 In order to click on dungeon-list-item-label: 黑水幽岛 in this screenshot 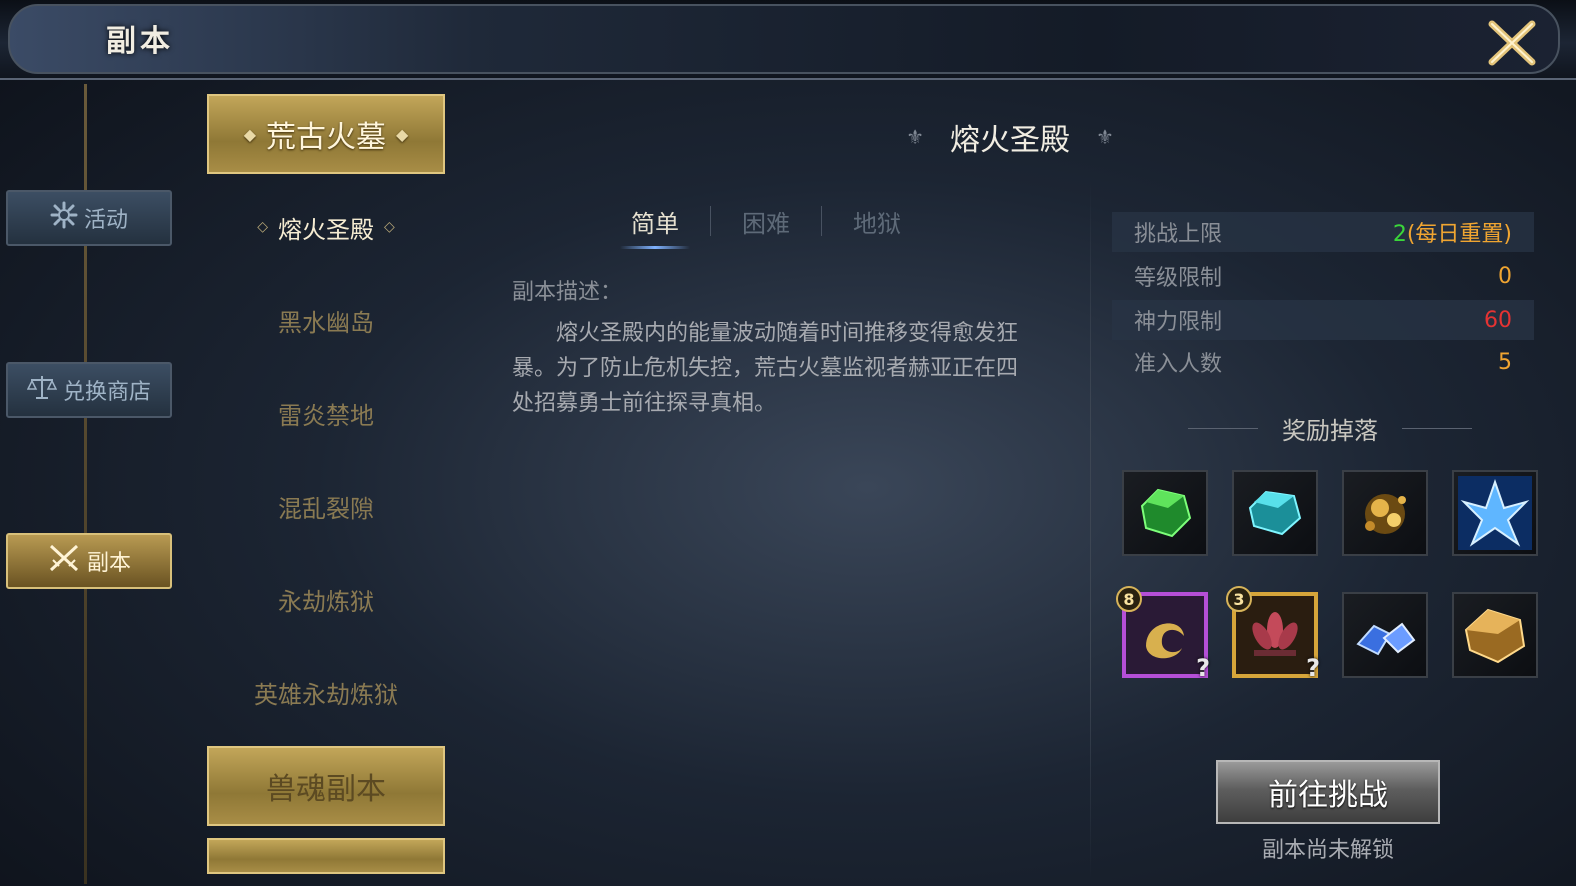, I will do `click(326, 322)`.